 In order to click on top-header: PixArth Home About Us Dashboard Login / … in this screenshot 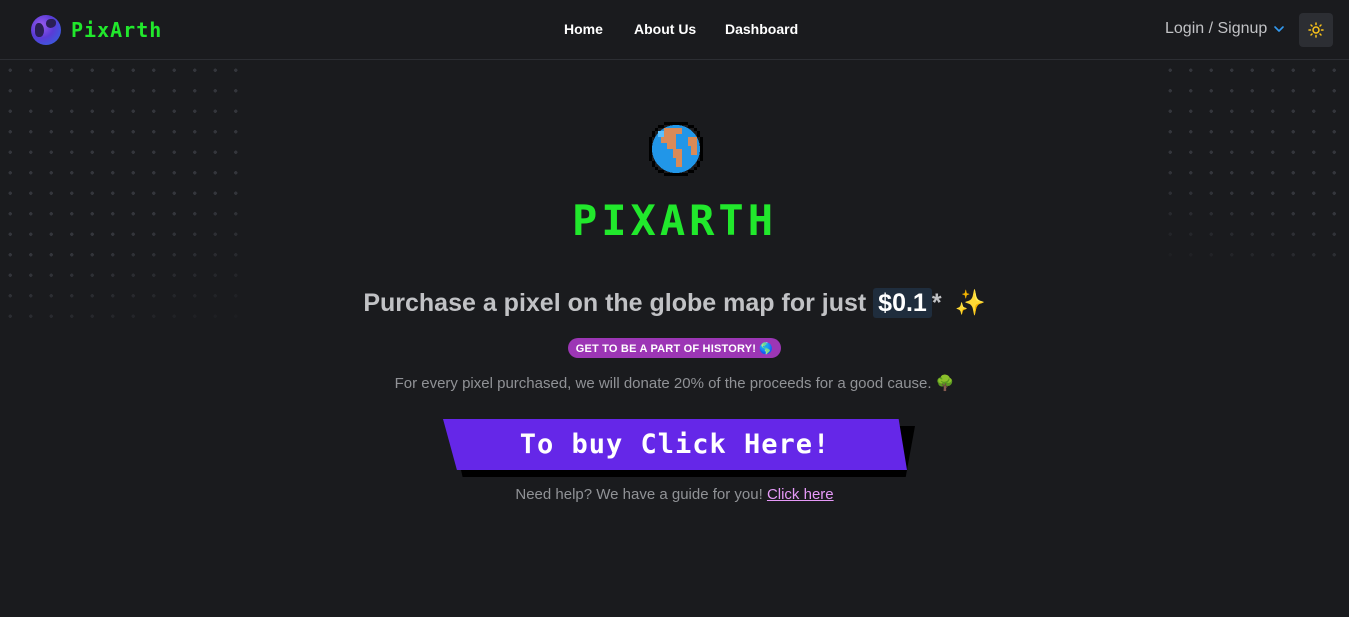, I will do `click(674, 30)`.